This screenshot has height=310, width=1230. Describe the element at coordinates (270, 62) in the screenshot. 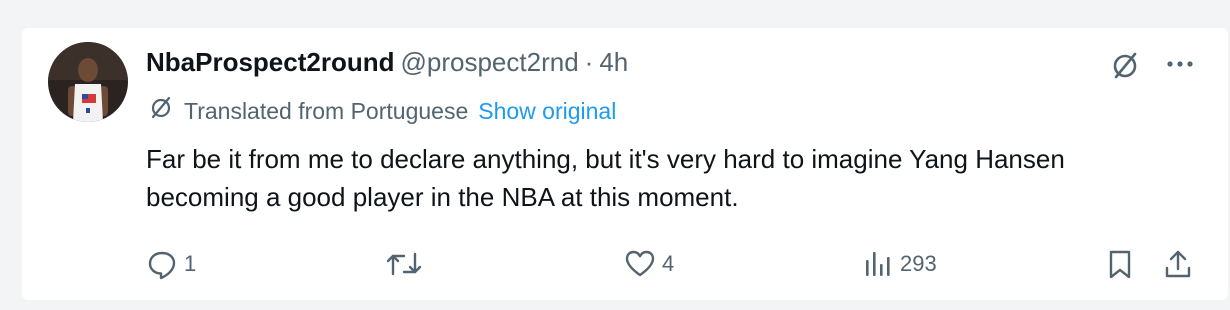

I see `display-name: NbaProspect2round` at that location.